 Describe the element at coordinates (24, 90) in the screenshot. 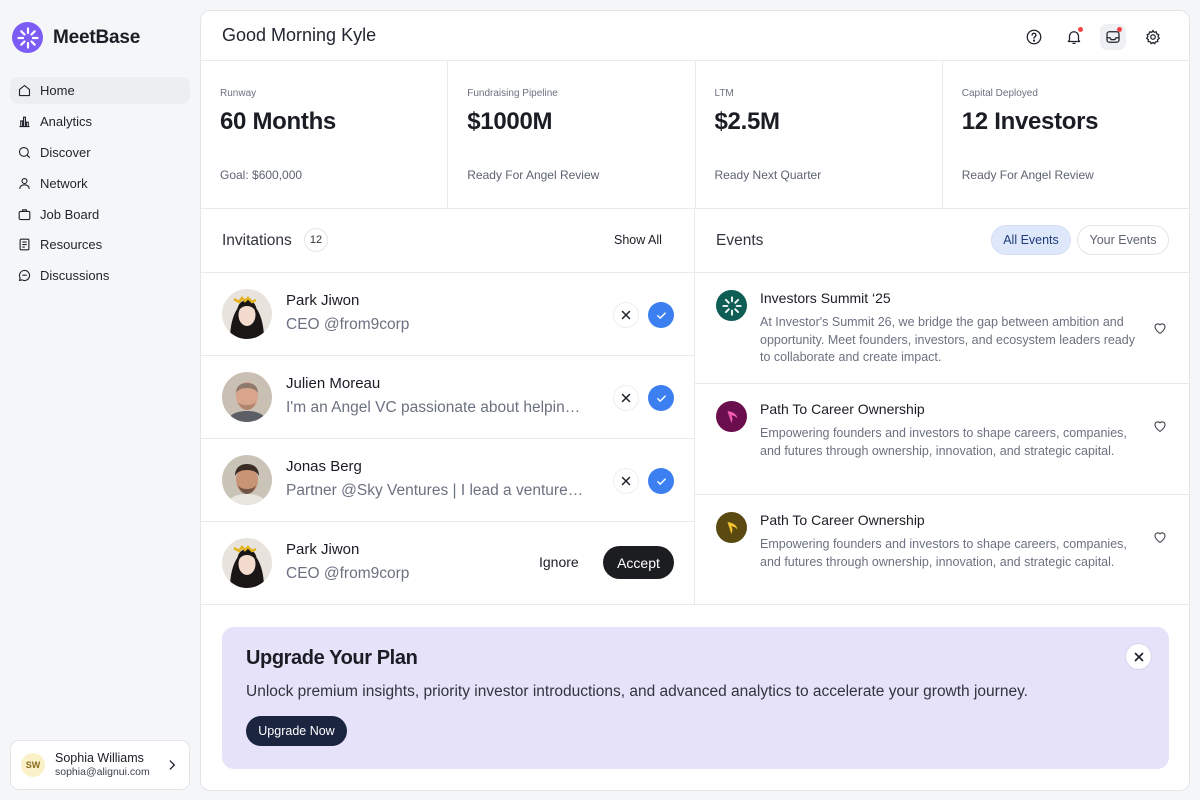

I see `home-icon` at that location.